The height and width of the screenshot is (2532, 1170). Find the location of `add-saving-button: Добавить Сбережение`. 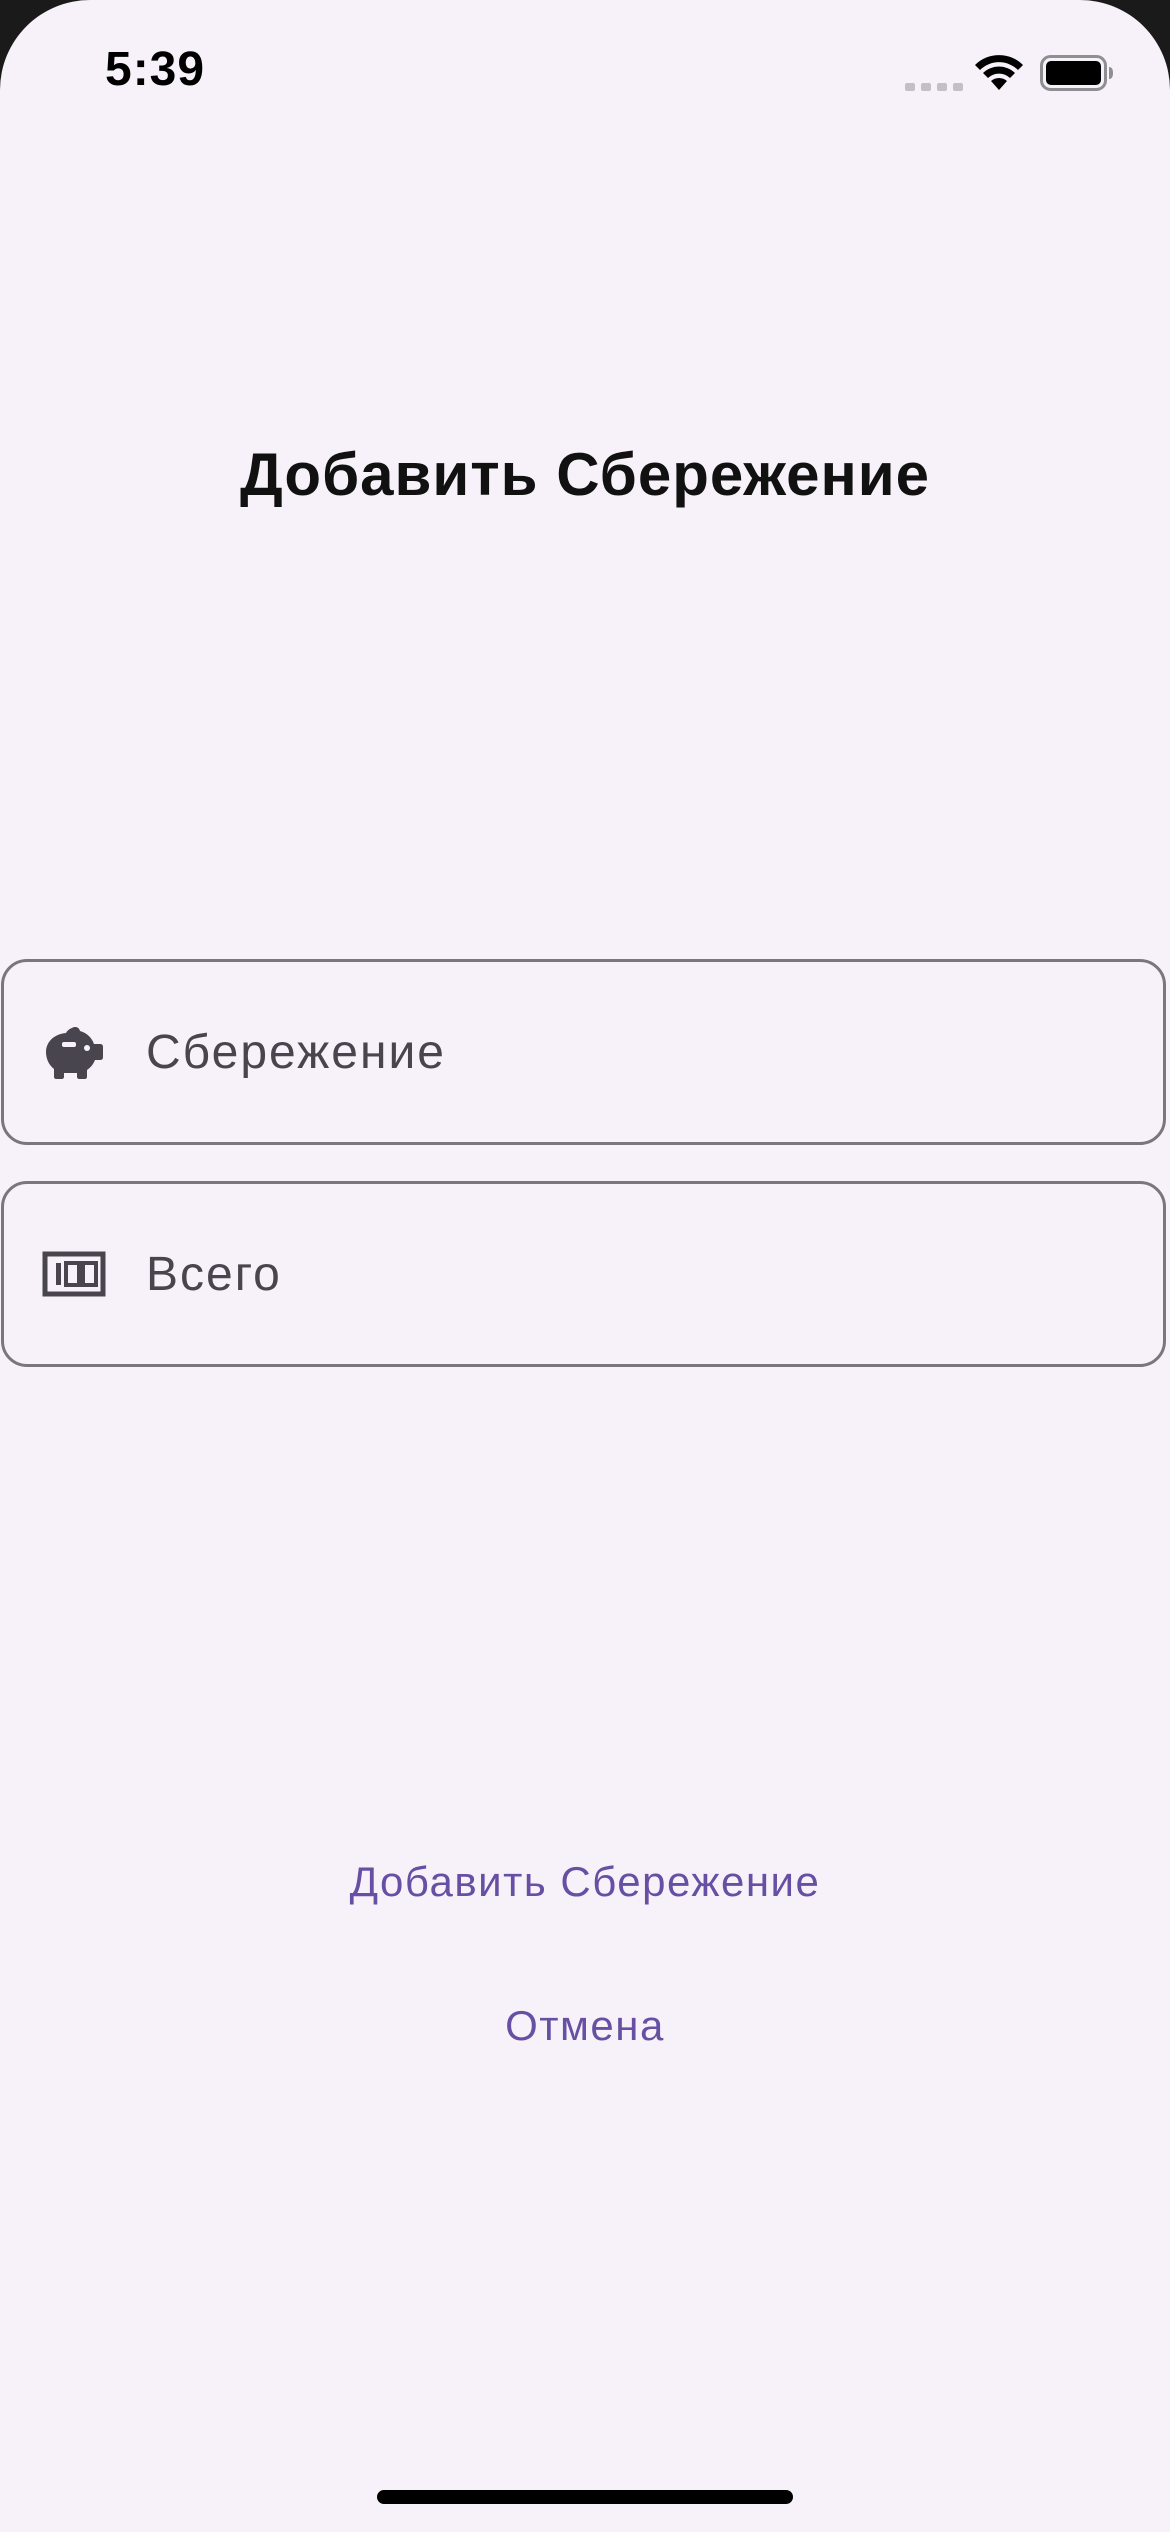

add-saving-button: Добавить Сбережение is located at coordinates (585, 1882).